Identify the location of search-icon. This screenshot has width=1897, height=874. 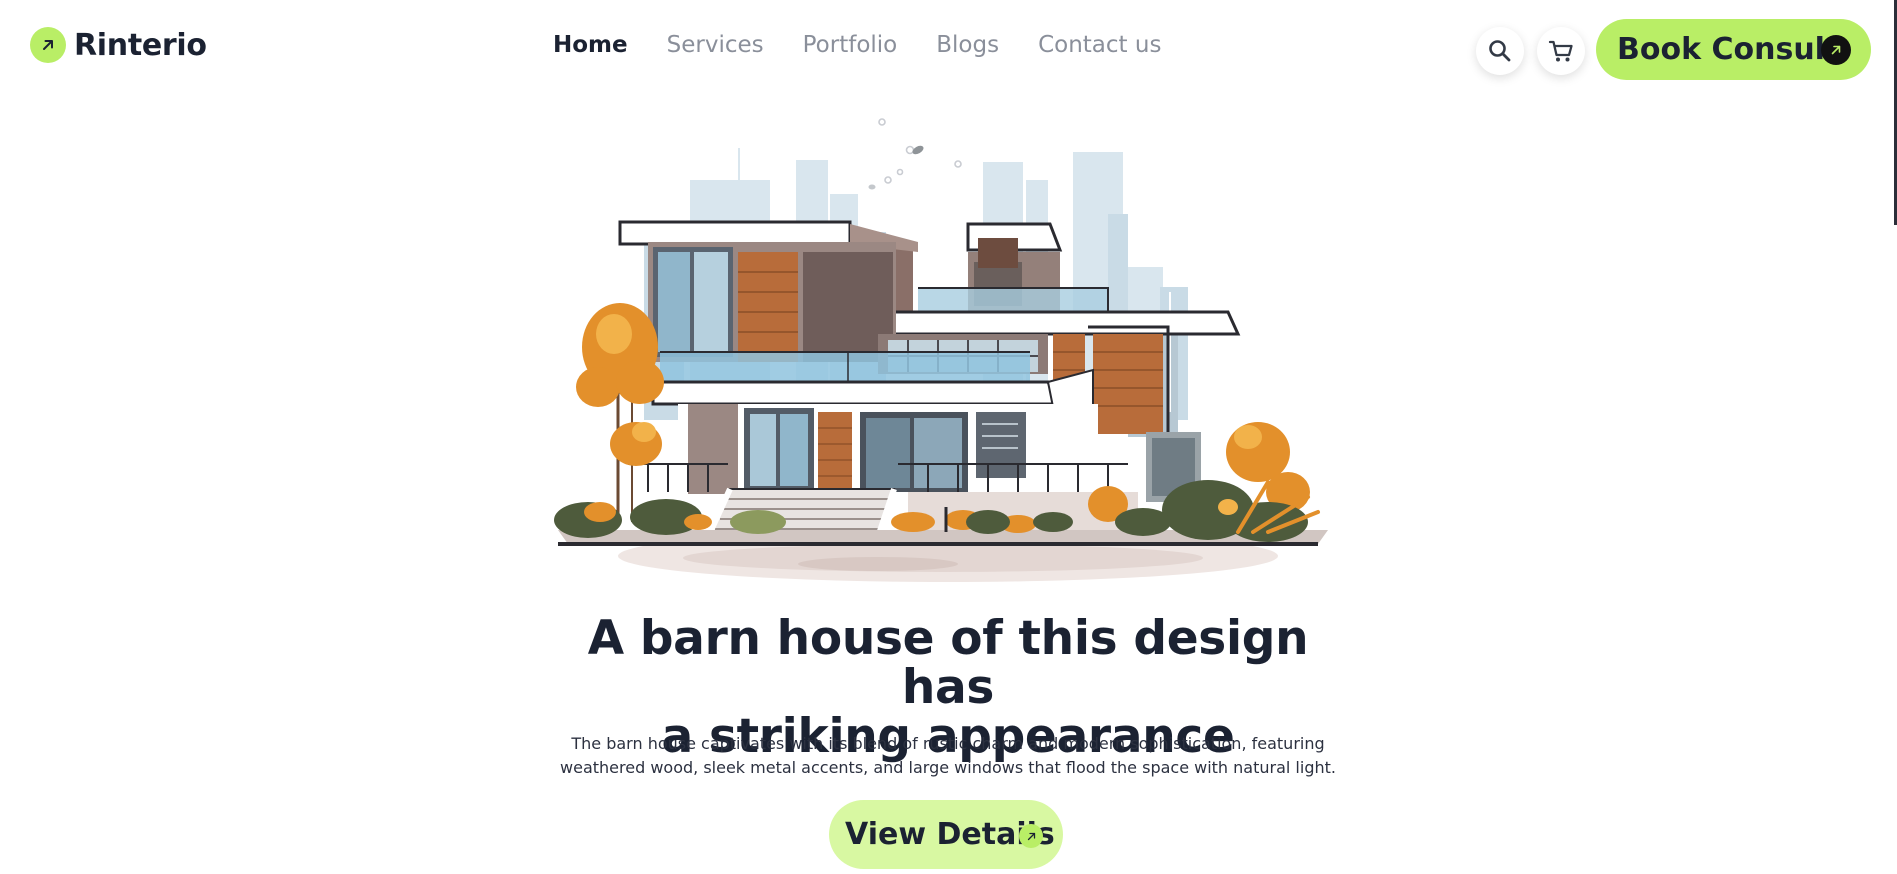
(1500, 51).